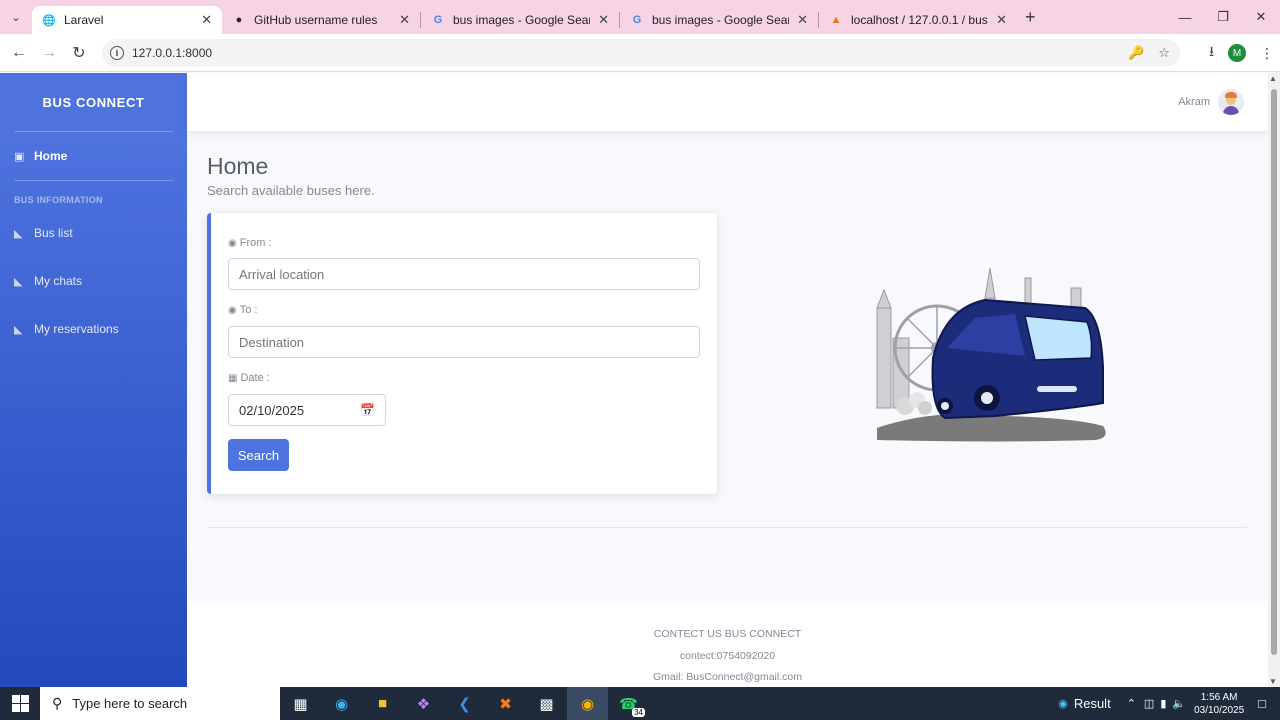 The image size is (1280, 720). I want to click on vscode-icon: ❮, so click(464, 703).